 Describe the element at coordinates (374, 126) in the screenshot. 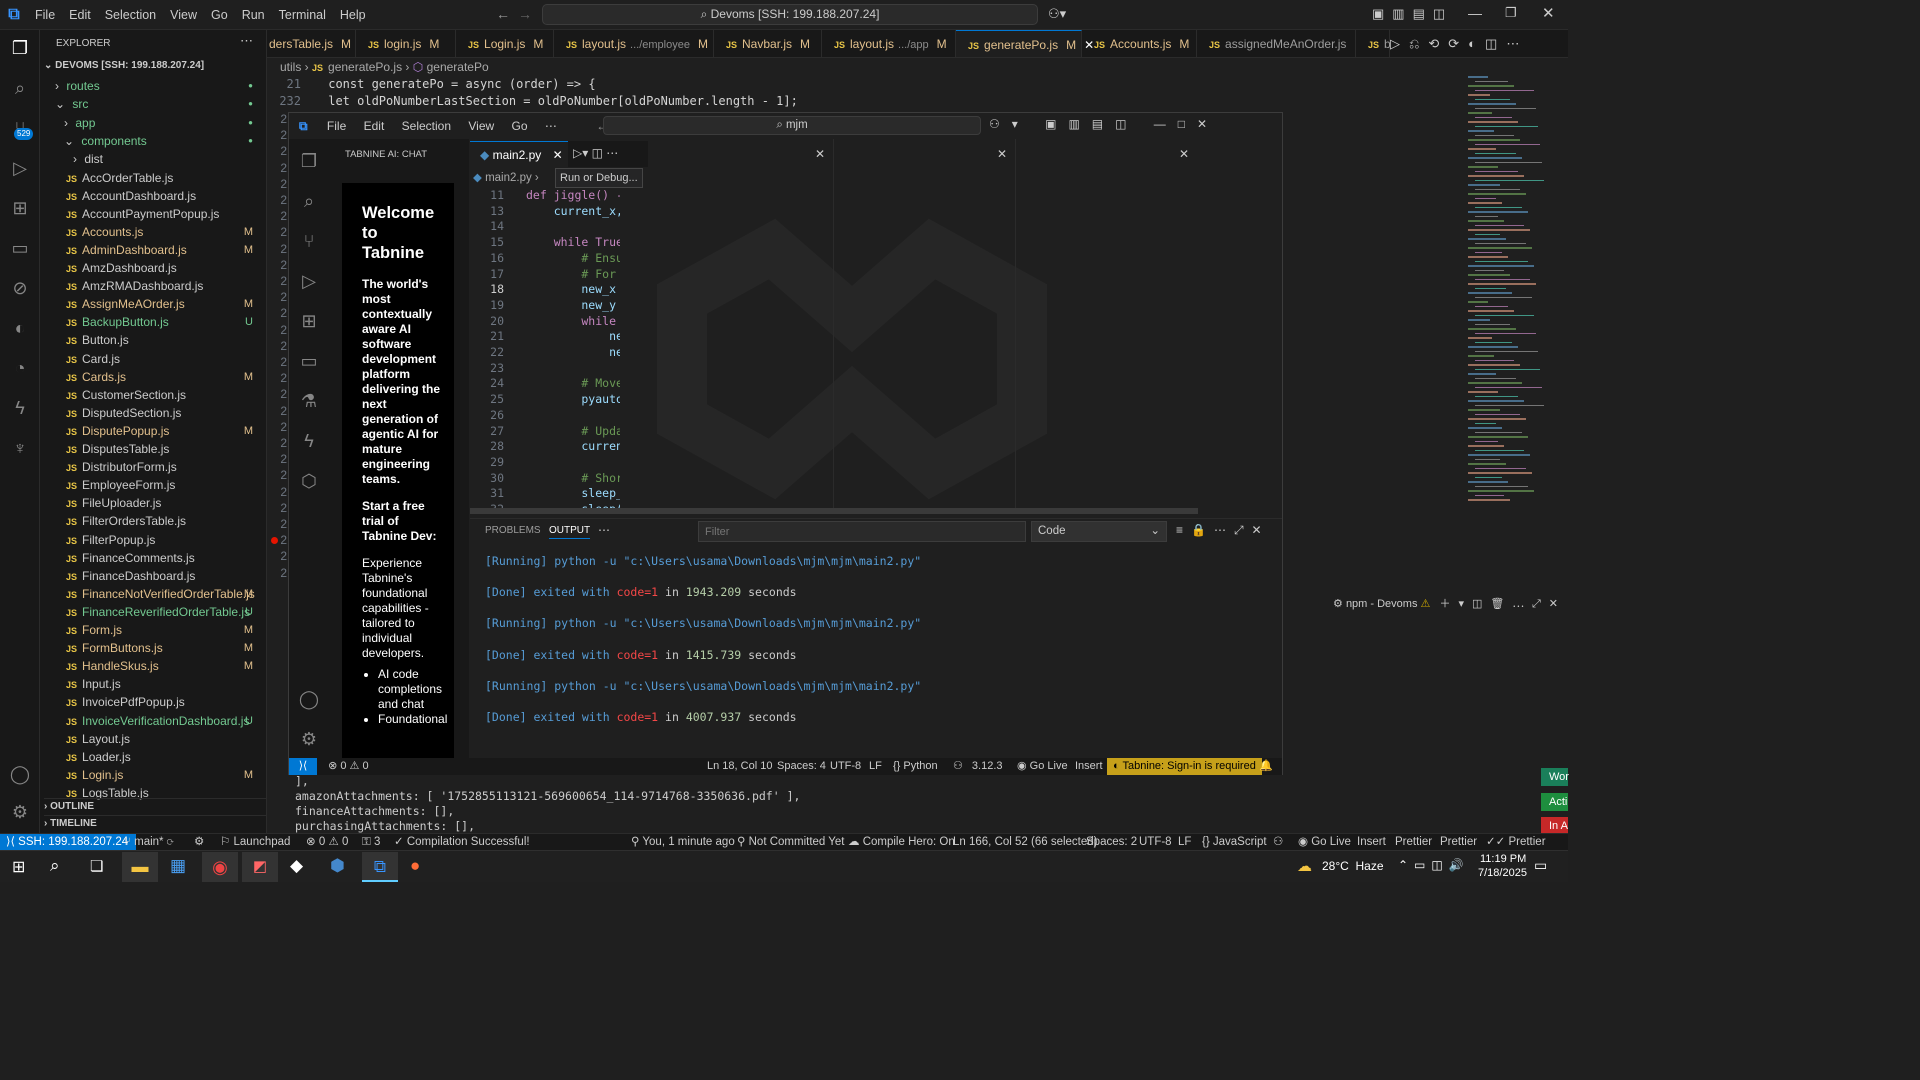

I see `inner-menu-edit: Edit` at that location.